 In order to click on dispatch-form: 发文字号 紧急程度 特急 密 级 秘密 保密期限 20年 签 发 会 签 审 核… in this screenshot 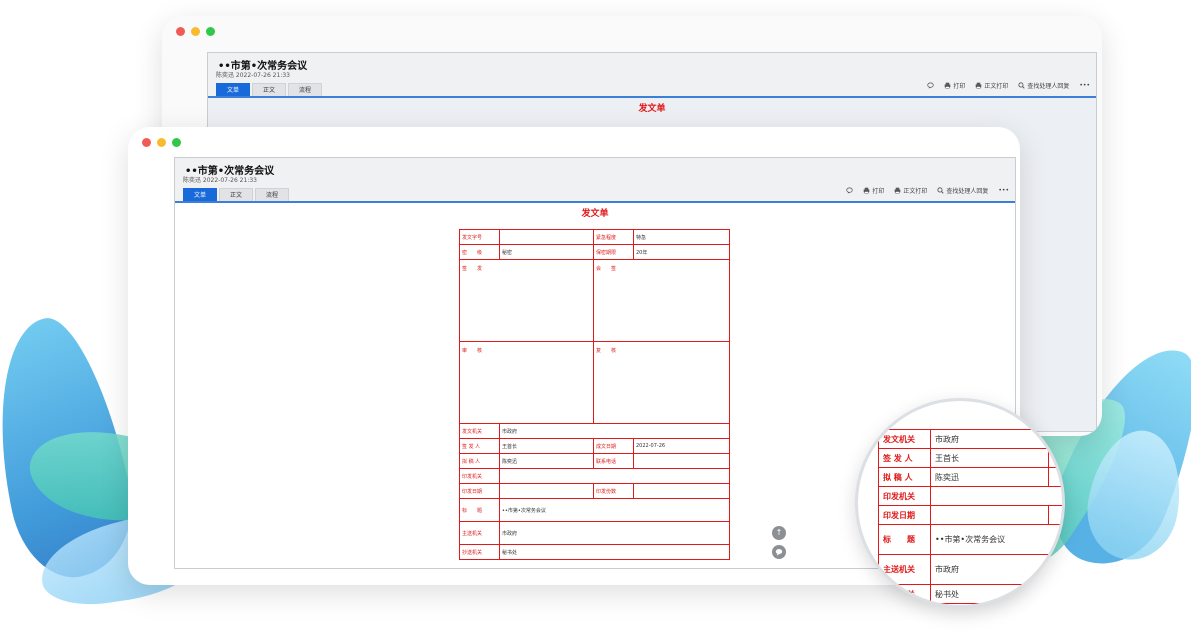, I will do `click(594, 394)`.